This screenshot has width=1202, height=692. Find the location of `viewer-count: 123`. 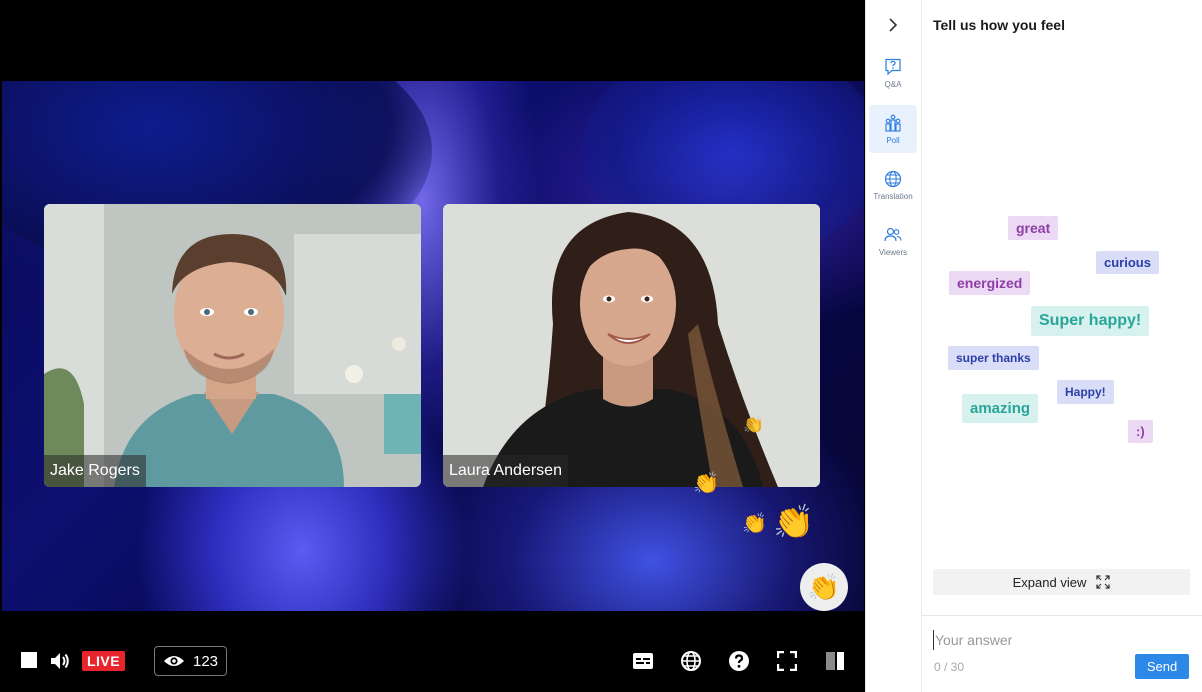

viewer-count: 123 is located at coordinates (190, 661).